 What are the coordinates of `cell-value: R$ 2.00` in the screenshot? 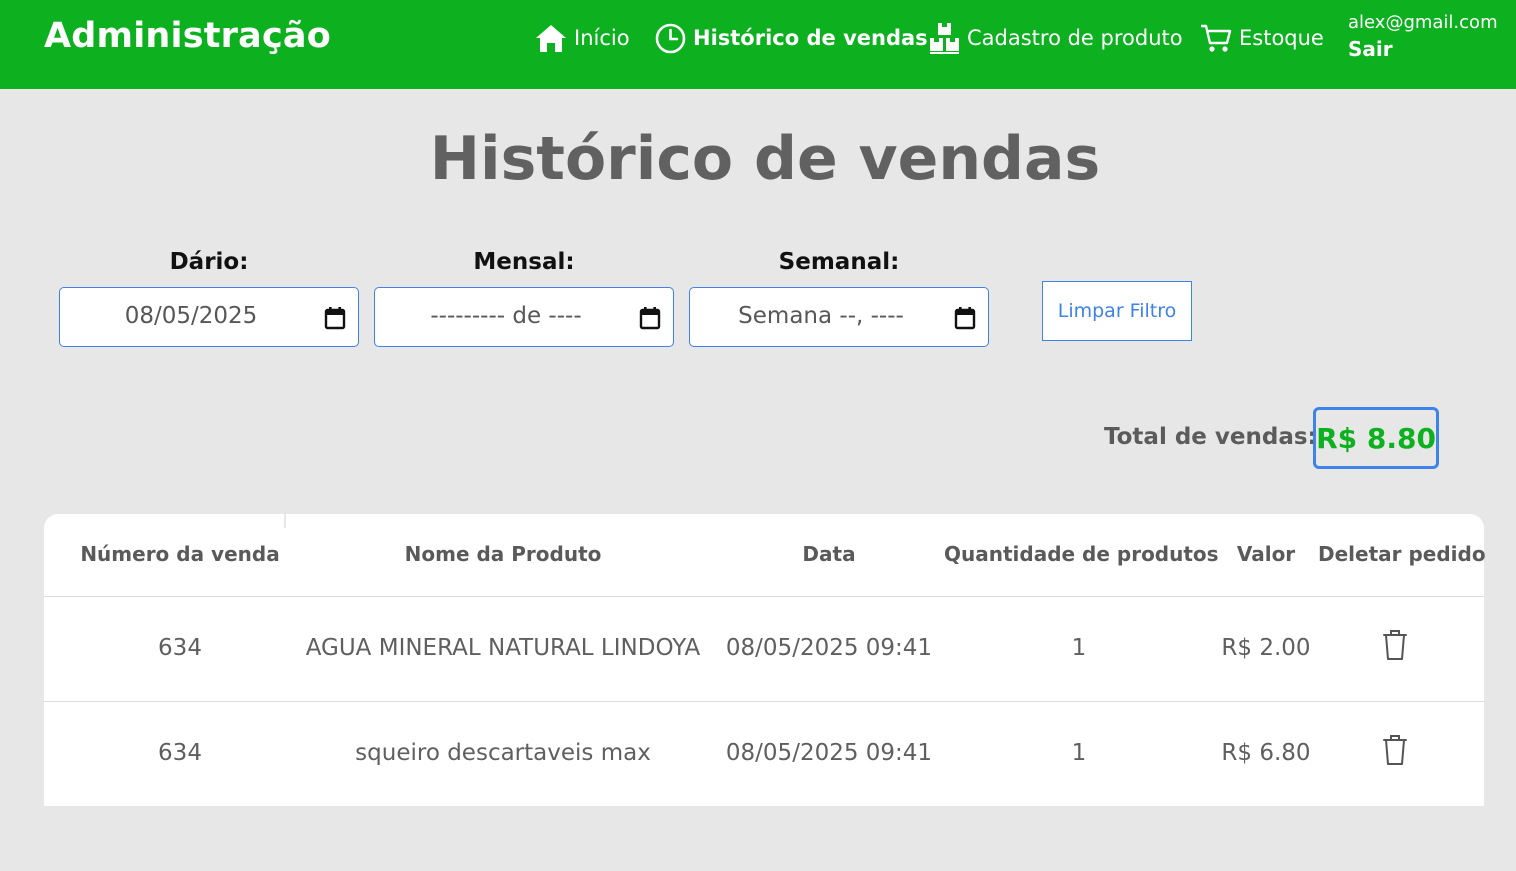 It's located at (1266, 648).